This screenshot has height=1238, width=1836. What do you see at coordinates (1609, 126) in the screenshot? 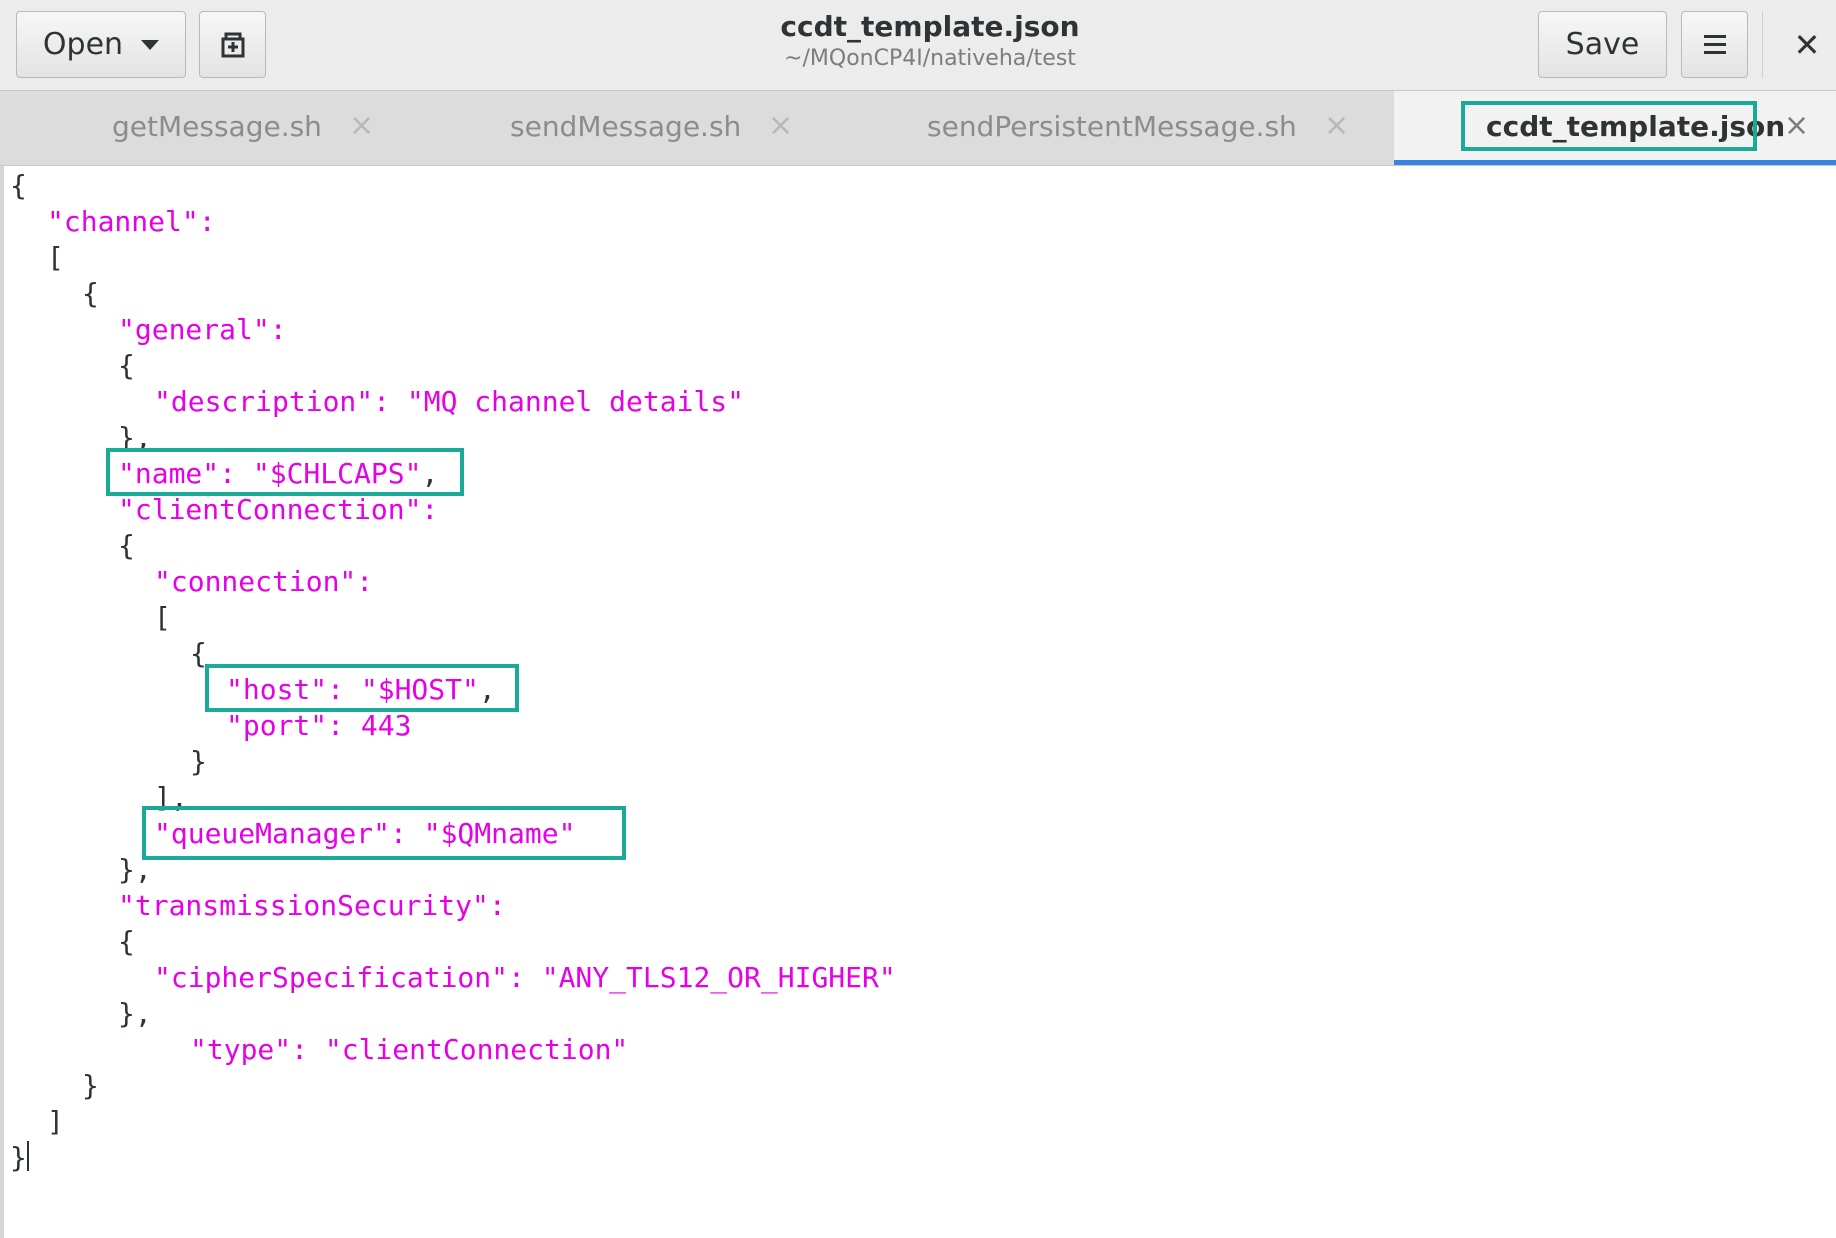
I see `active-tab-highlight-box` at bounding box center [1609, 126].